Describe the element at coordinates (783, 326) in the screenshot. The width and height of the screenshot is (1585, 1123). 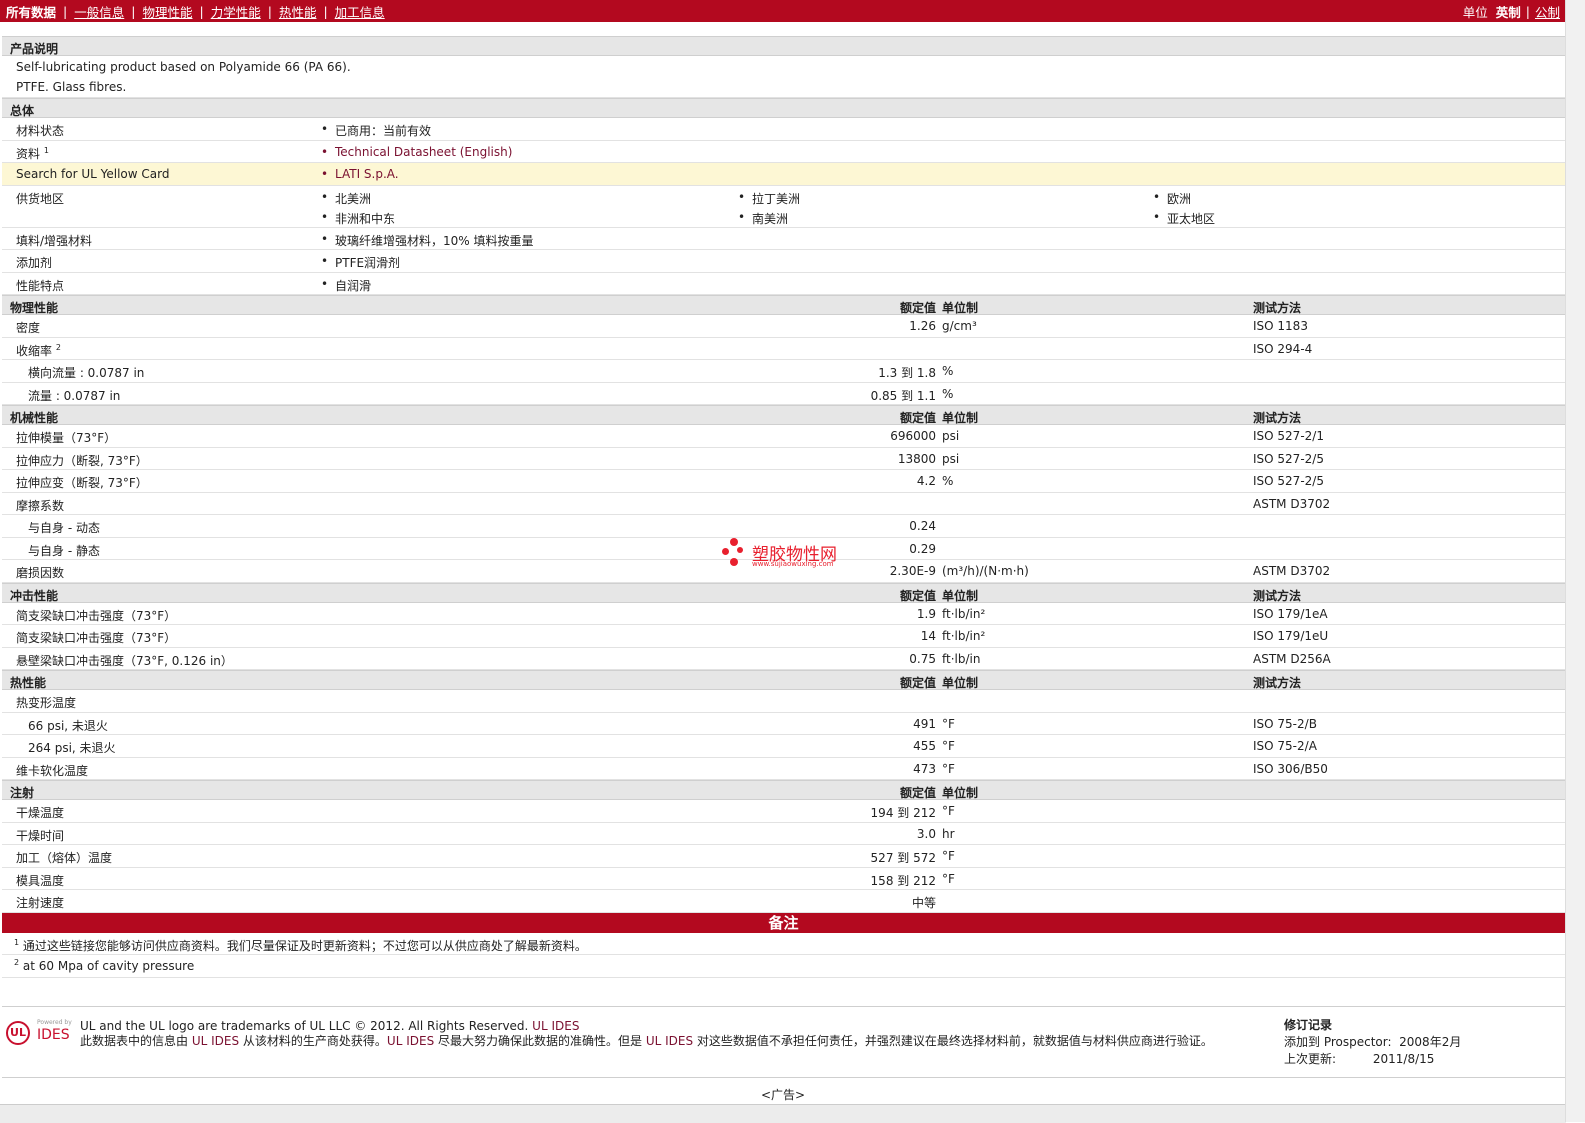
I see `row-density: 密度 1.26 g/cm³ ISO 1183` at that location.